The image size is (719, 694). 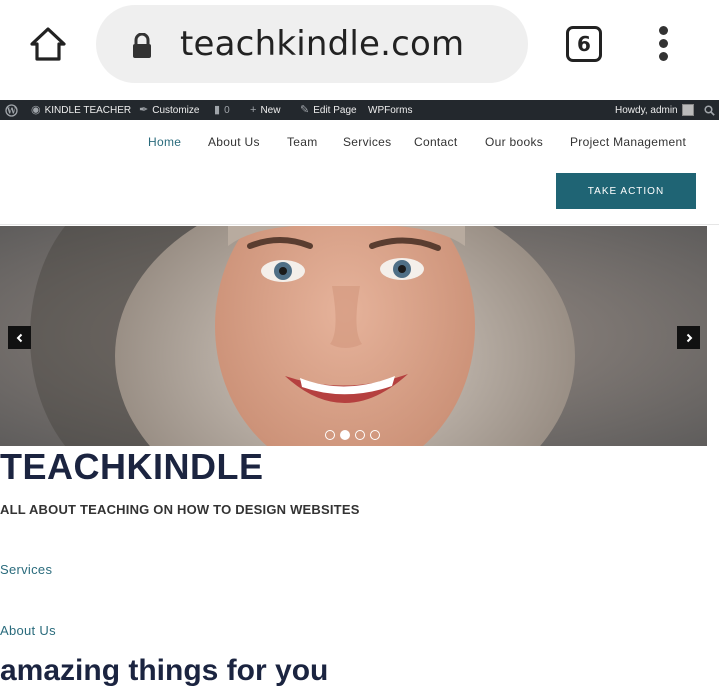 What do you see at coordinates (144, 109) in the screenshot?
I see `brush-icon: ✒` at bounding box center [144, 109].